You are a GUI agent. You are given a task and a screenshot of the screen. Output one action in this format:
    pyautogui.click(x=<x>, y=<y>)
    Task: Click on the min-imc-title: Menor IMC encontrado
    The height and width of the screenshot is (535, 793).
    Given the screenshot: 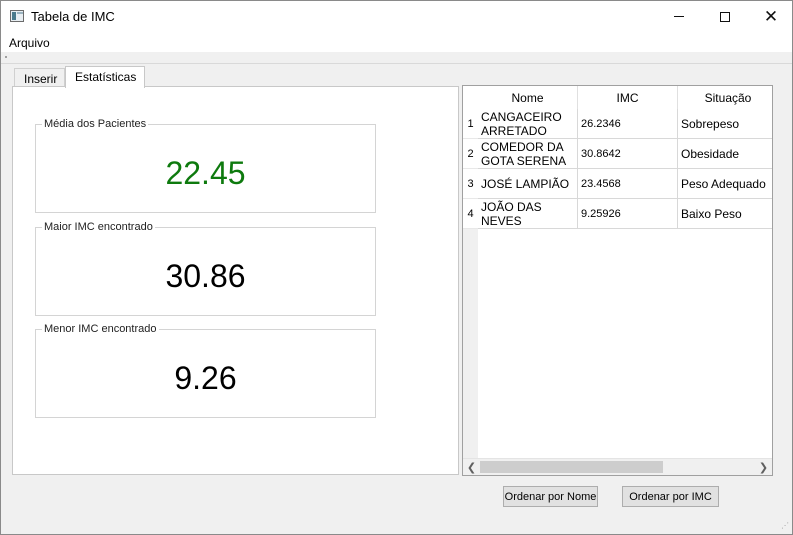 What is the action you would take?
    pyautogui.click(x=100, y=329)
    